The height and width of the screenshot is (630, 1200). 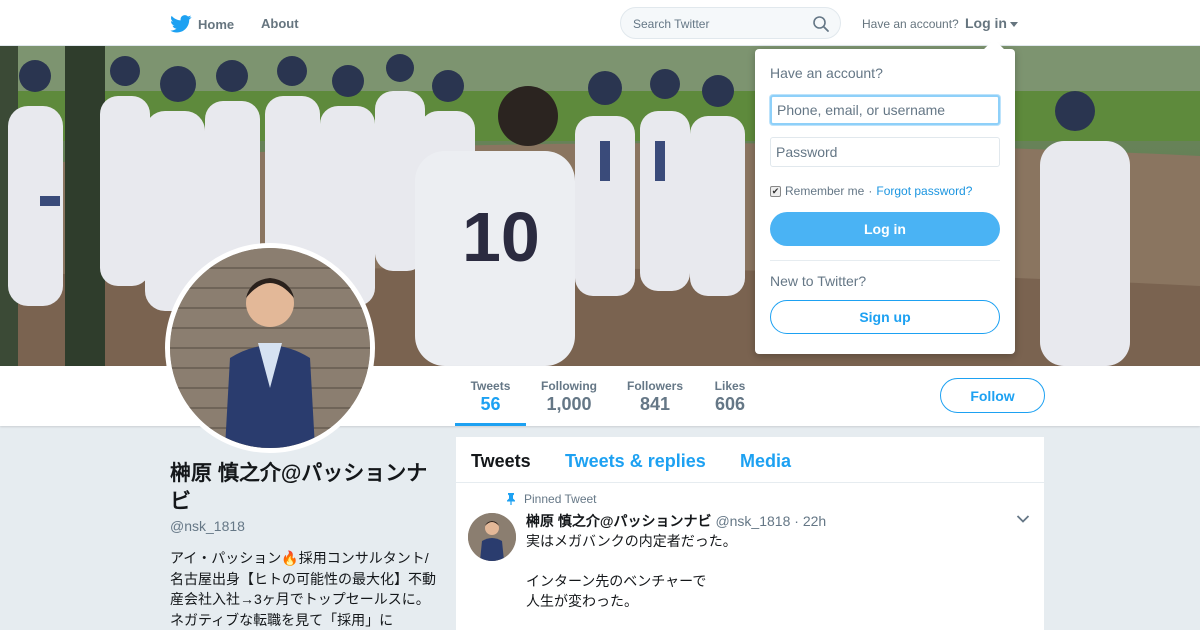 What do you see at coordinates (631, 571) in the screenshot?
I see `tweet-text: 実はメガバンクの内定者だった。 インターン先のベンチャーで 人生が変わった。` at bounding box center [631, 571].